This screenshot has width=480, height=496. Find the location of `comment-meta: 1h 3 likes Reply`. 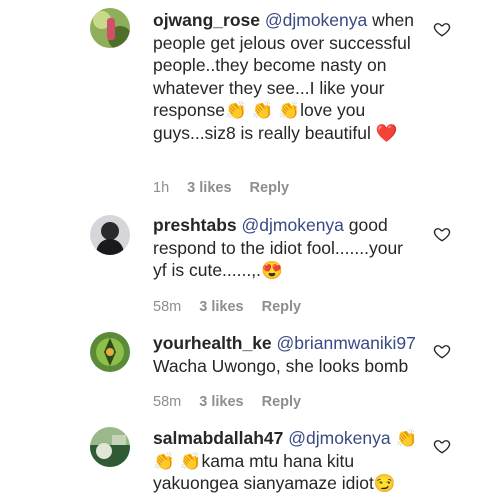

comment-meta: 1h 3 likes Reply is located at coordinates (228, 188).